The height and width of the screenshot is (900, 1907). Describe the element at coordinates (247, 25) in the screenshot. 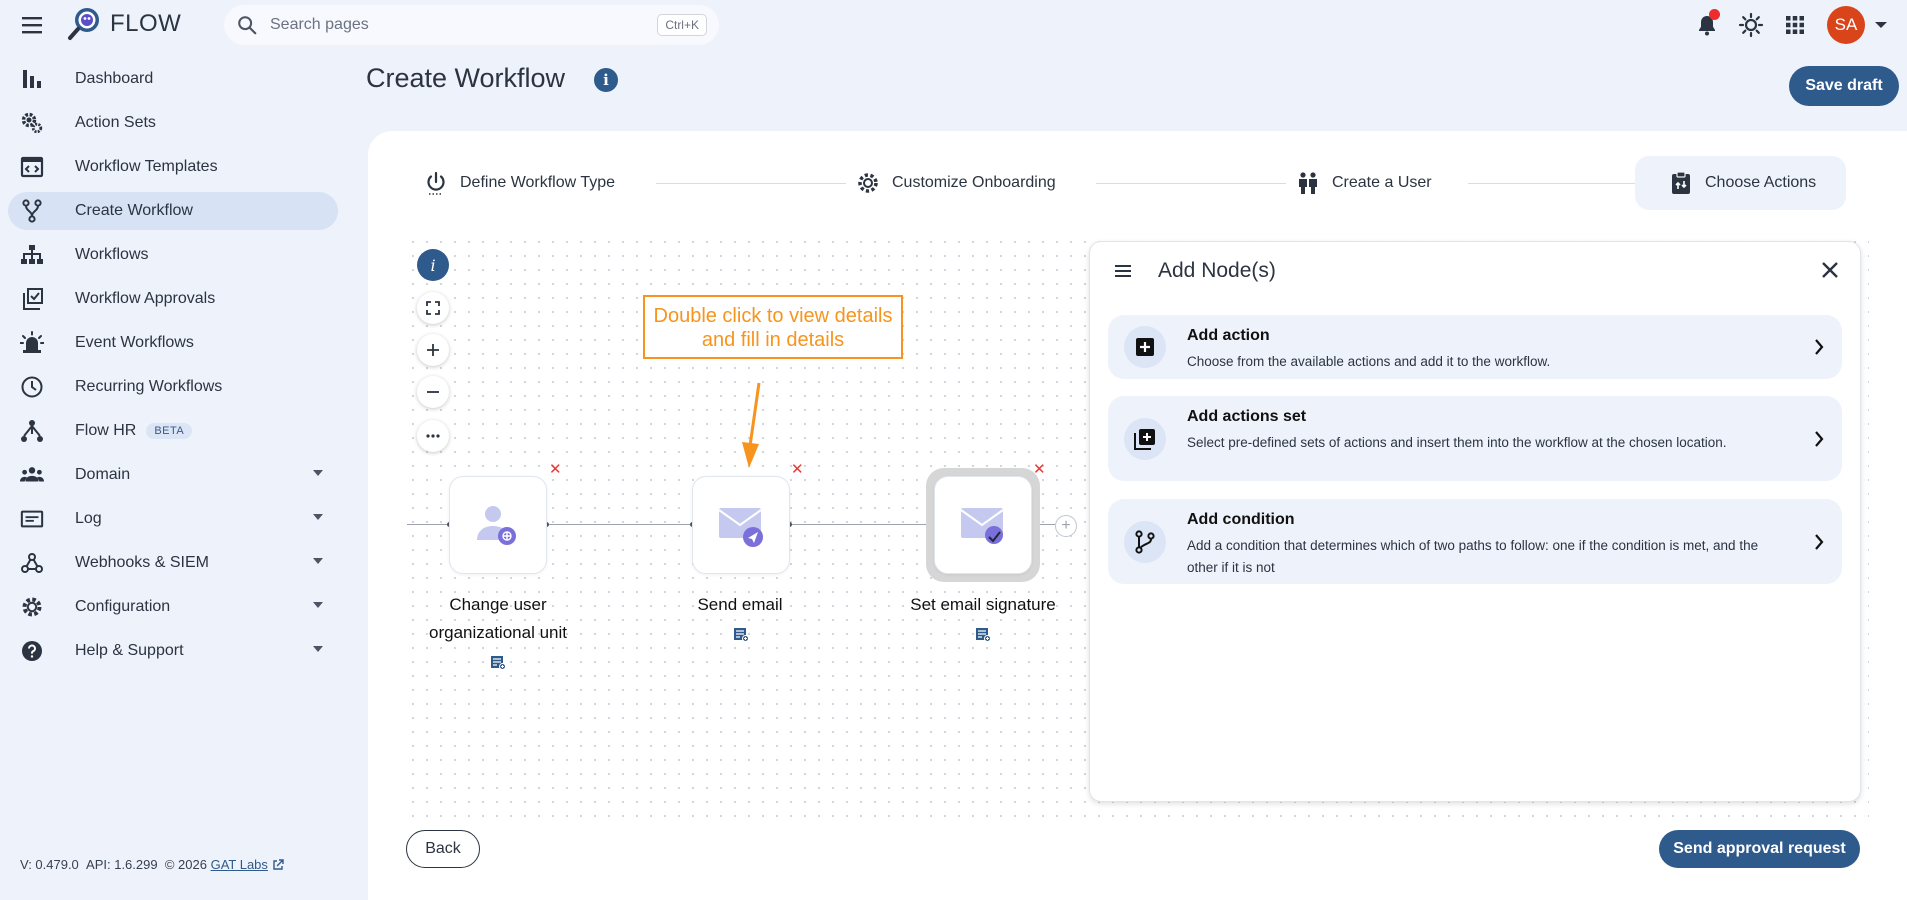

I see `search-icon` at that location.